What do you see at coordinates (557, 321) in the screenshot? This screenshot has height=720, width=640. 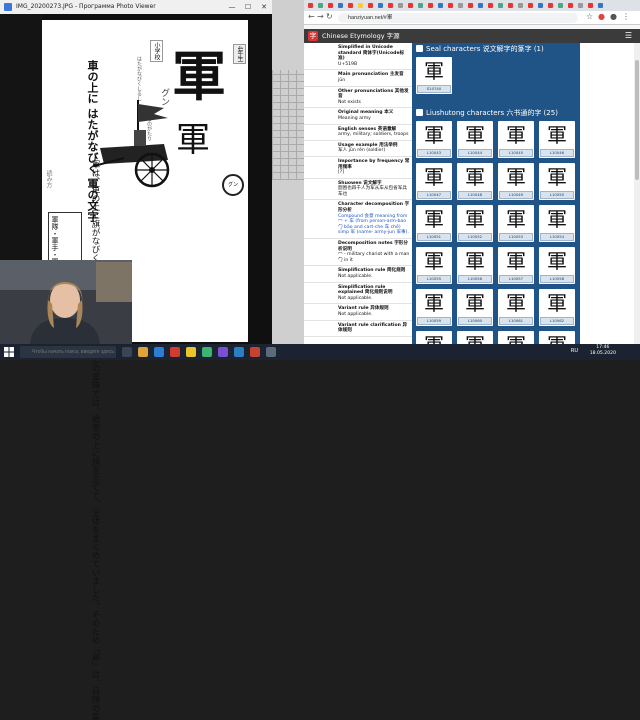 I see `character-code-button: L10062` at bounding box center [557, 321].